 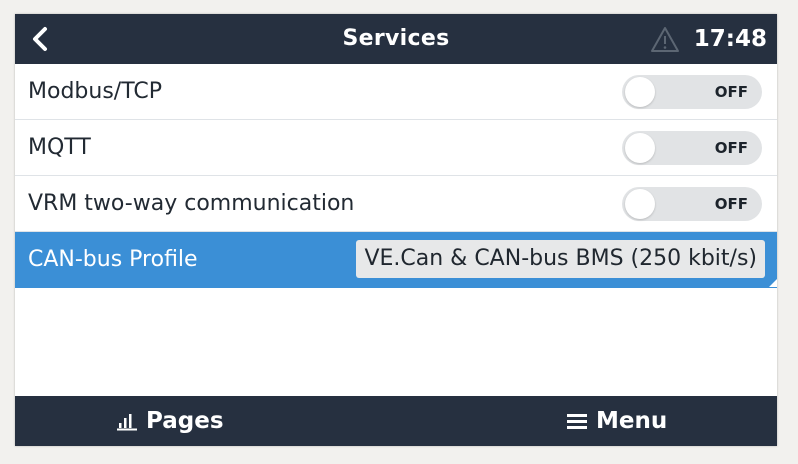 I want to click on menu-label: Menu, so click(x=632, y=421).